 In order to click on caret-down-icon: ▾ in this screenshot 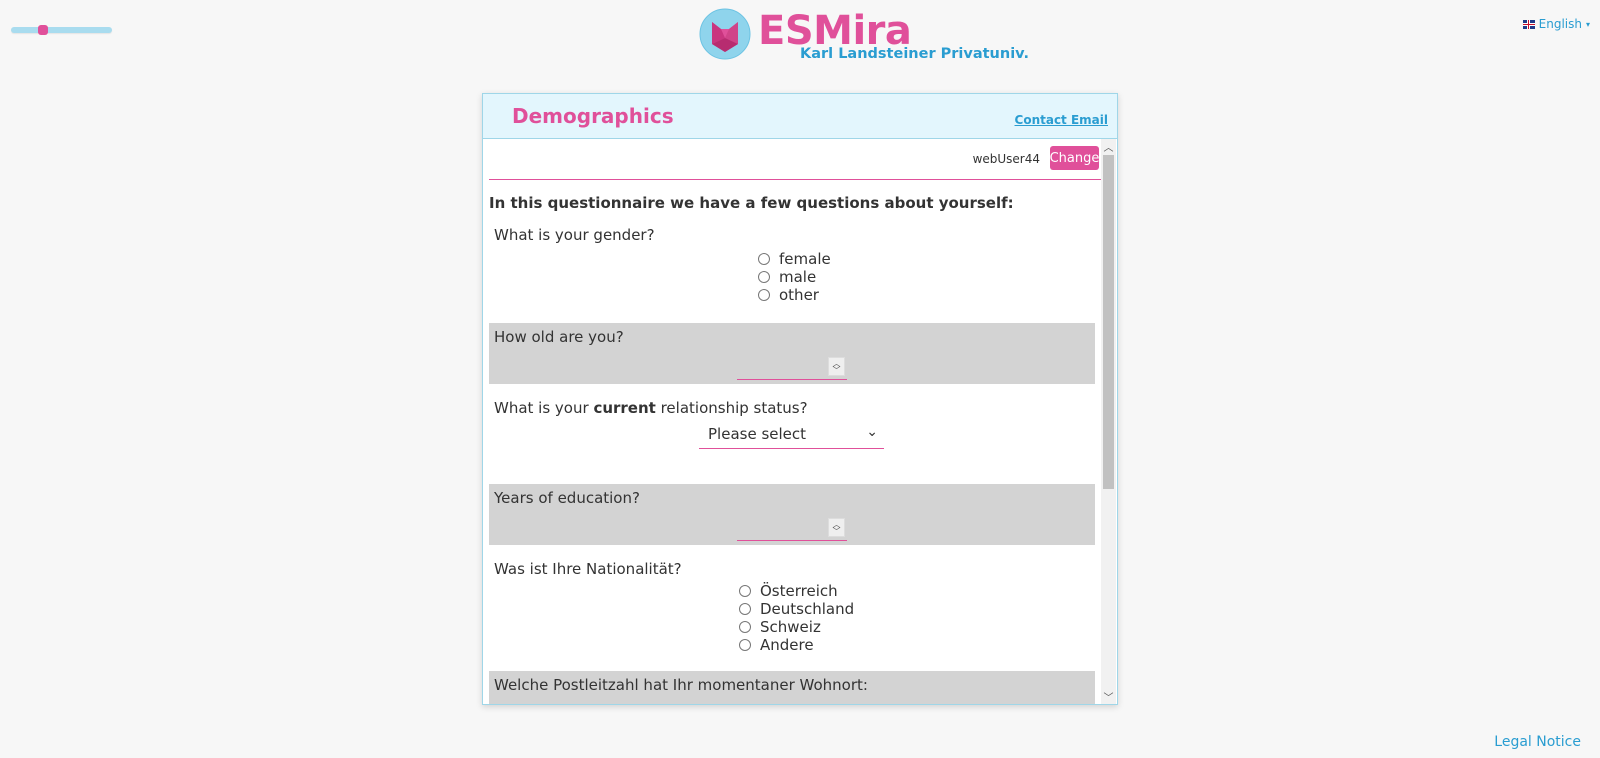, I will do `click(1587, 24)`.